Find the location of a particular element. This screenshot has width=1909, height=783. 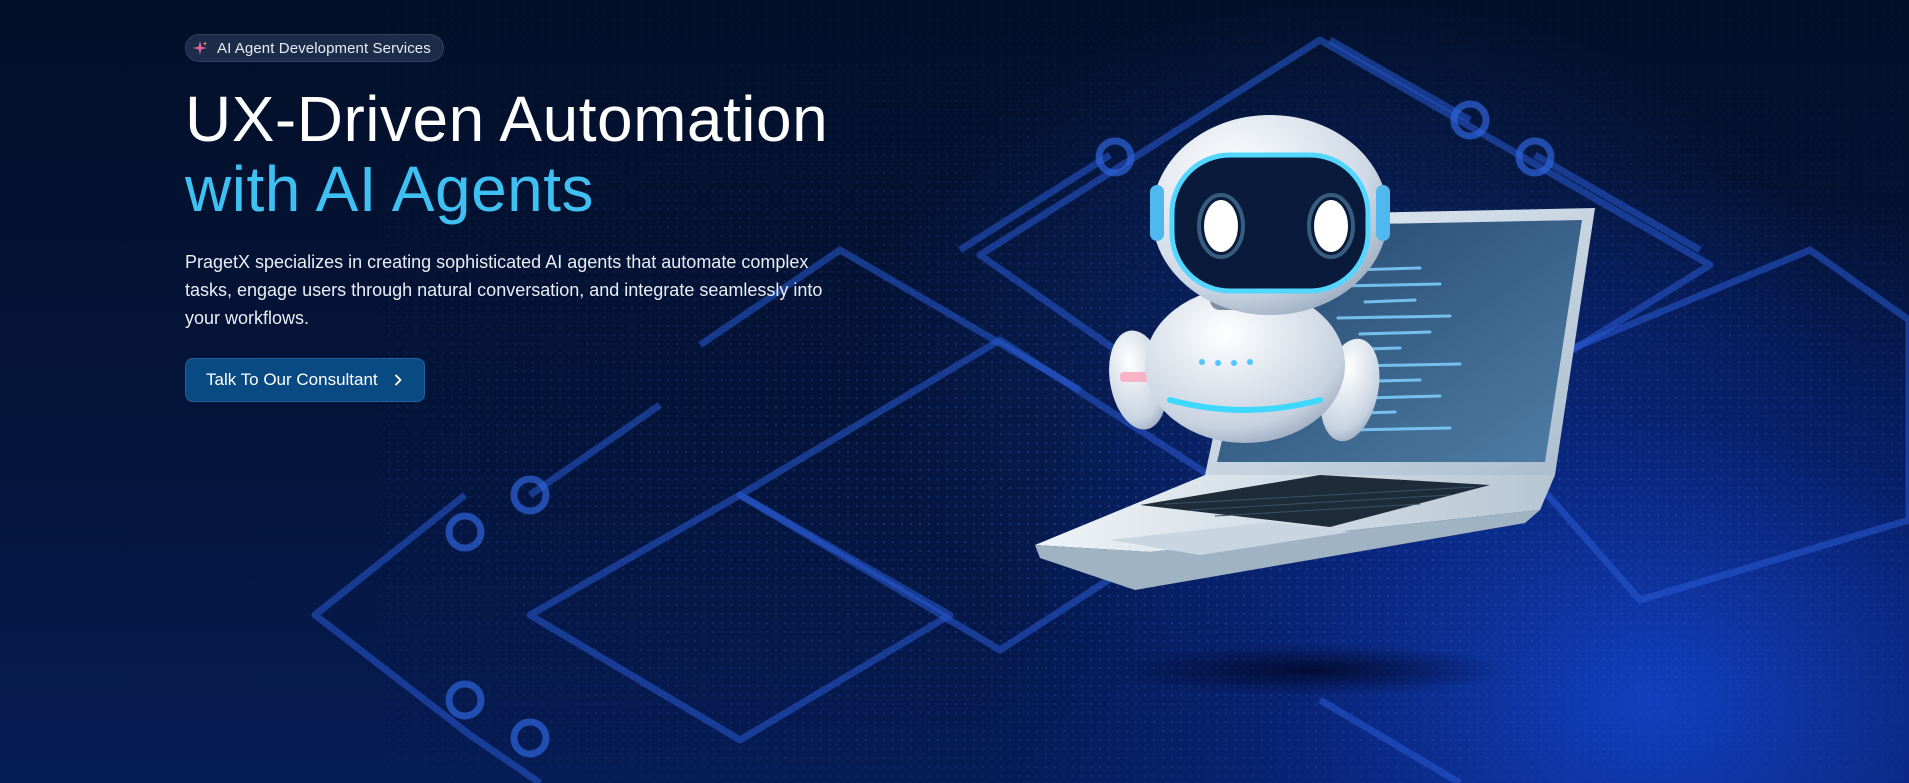

badge-label: AI Agent Development Services is located at coordinates (324, 48).